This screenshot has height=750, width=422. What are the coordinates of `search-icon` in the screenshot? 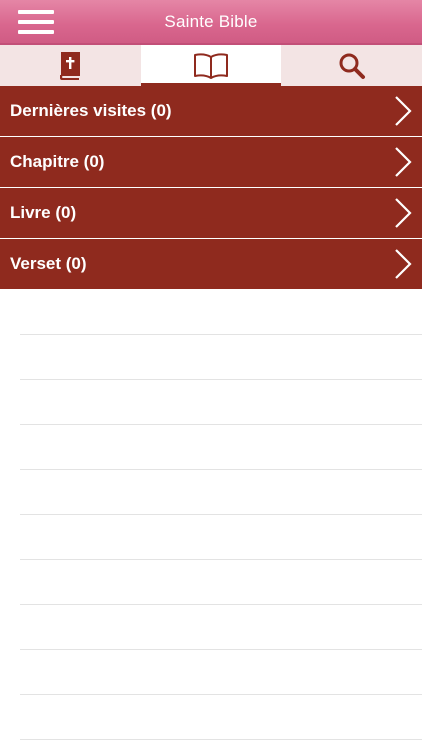 It's located at (352, 66).